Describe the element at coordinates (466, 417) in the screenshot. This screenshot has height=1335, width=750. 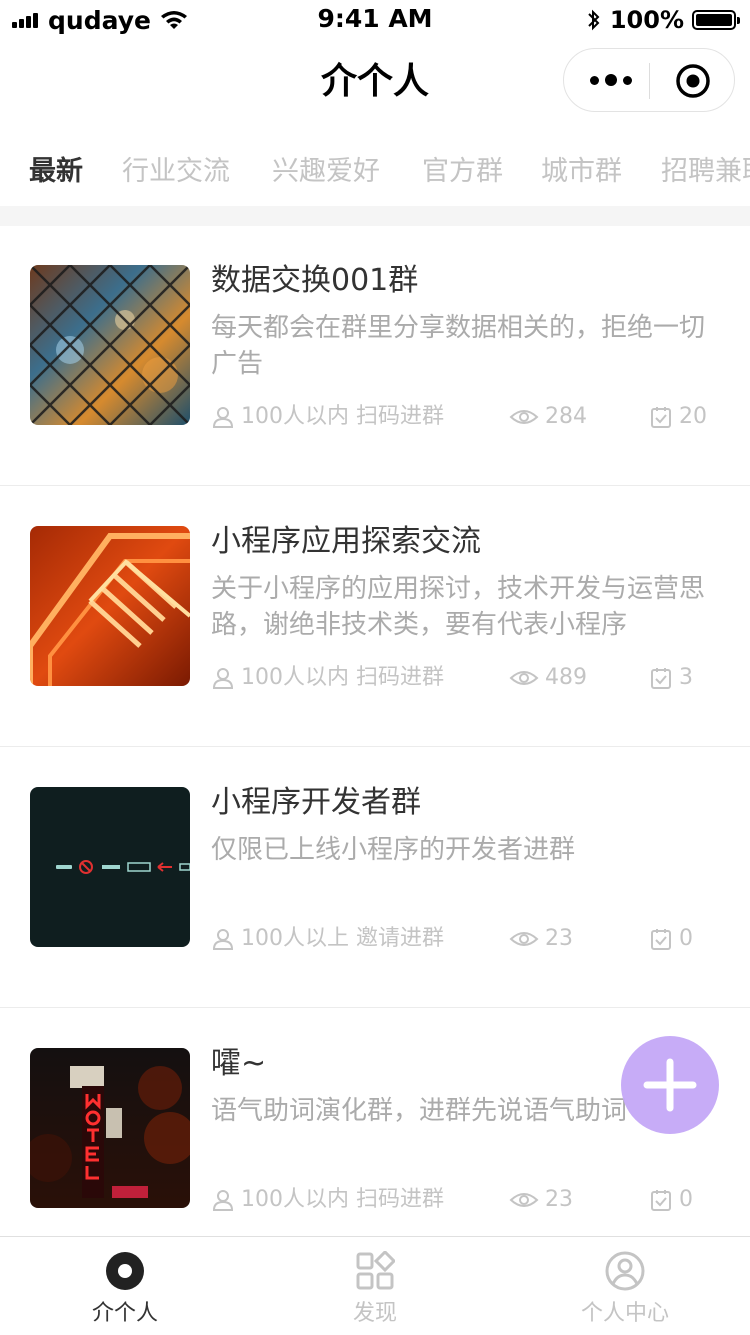
I see `group-meta: 100人以内 扫码进群 284 20` at that location.